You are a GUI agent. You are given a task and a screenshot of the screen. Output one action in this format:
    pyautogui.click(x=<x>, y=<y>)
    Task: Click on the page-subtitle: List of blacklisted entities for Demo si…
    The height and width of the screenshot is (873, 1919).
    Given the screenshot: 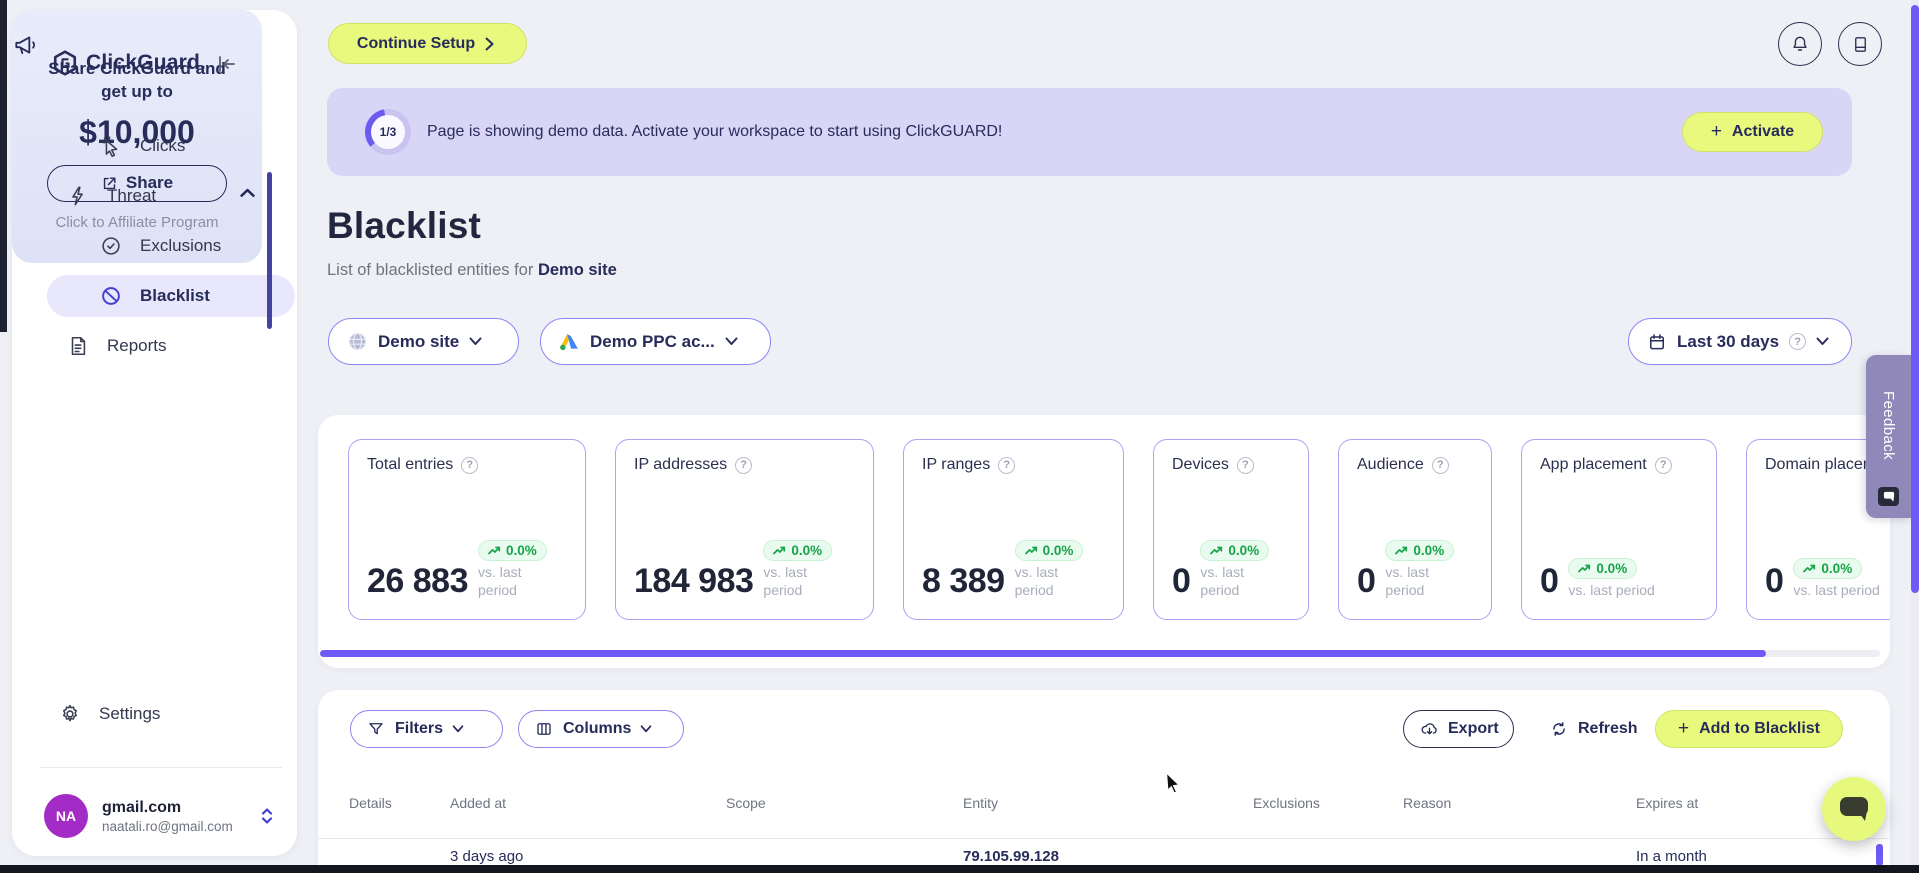 What is the action you would take?
    pyautogui.click(x=472, y=270)
    